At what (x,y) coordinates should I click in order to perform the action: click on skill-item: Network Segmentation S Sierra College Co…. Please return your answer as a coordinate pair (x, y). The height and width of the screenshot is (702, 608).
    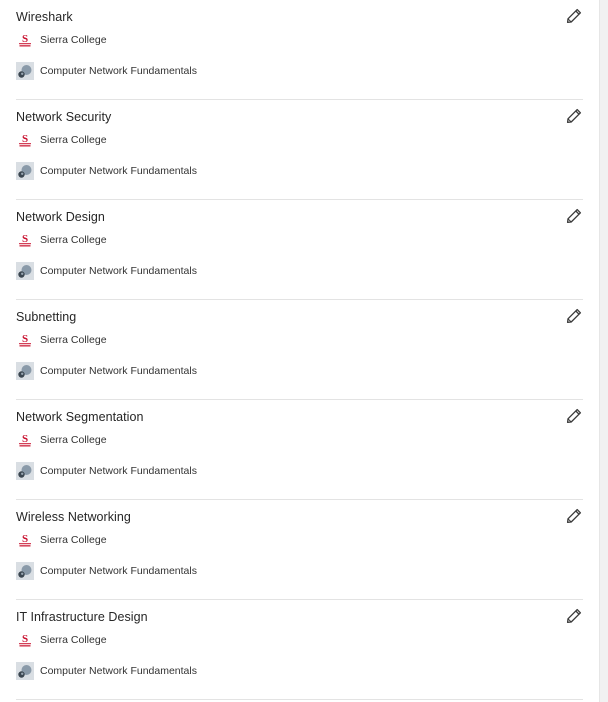
    Looking at the image, I should click on (299, 450).